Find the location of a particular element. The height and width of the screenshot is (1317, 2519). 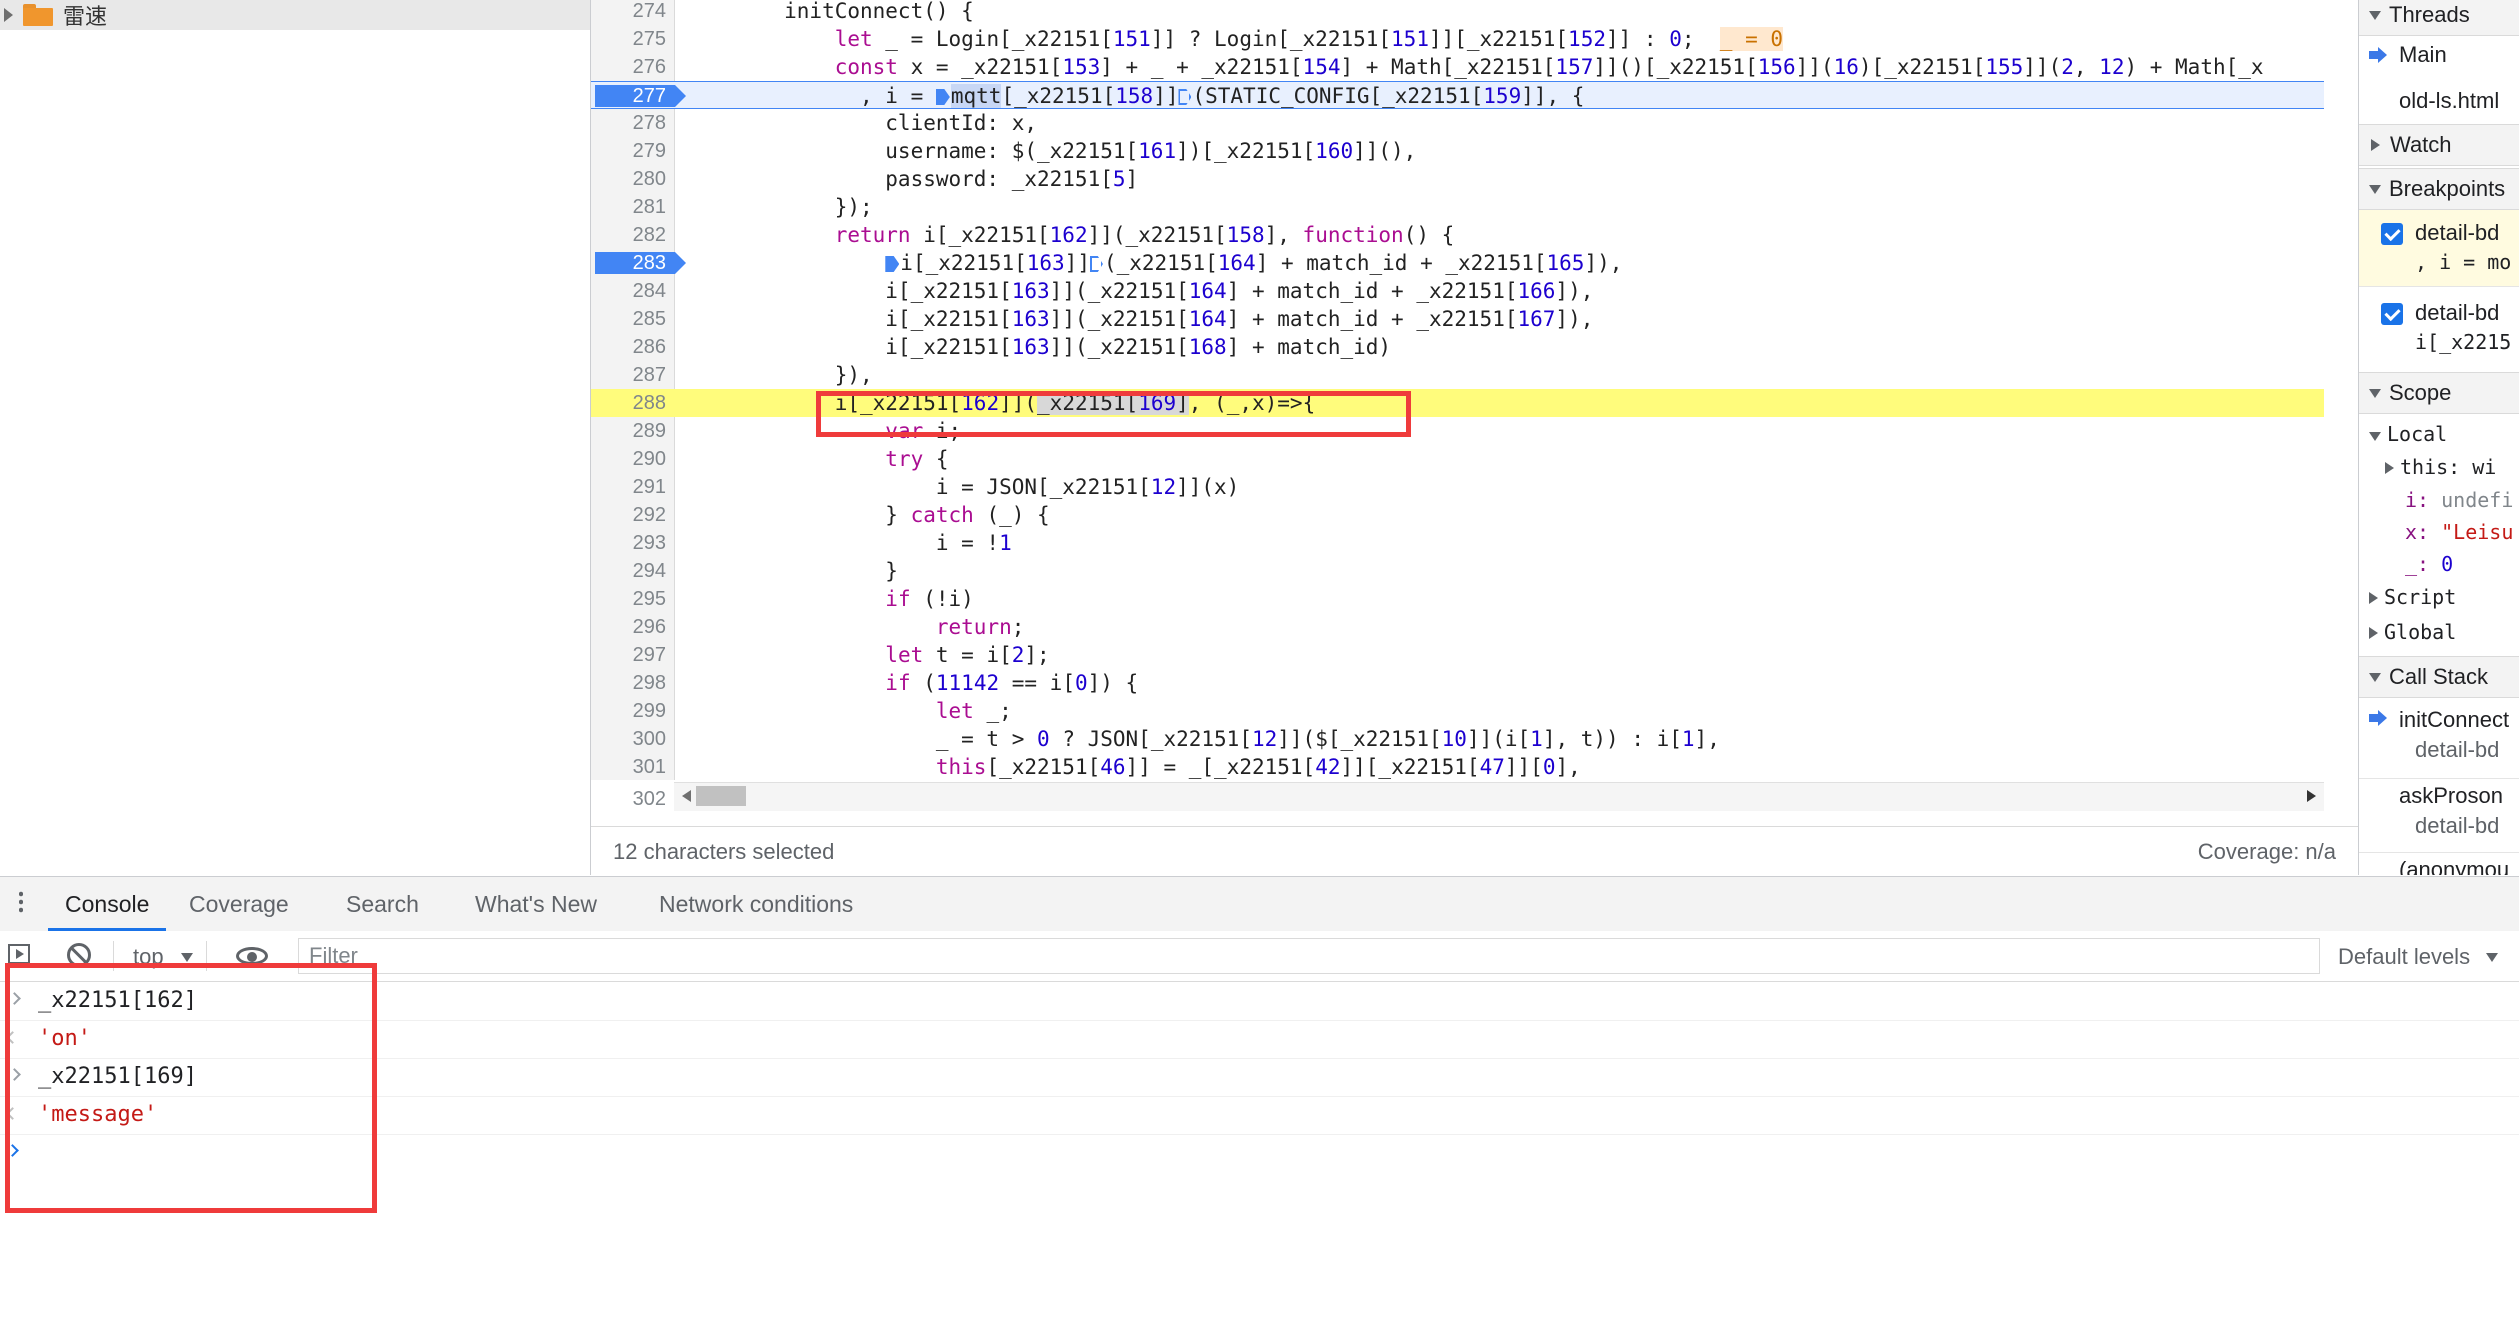

scroll-left-icon is located at coordinates (686, 796).